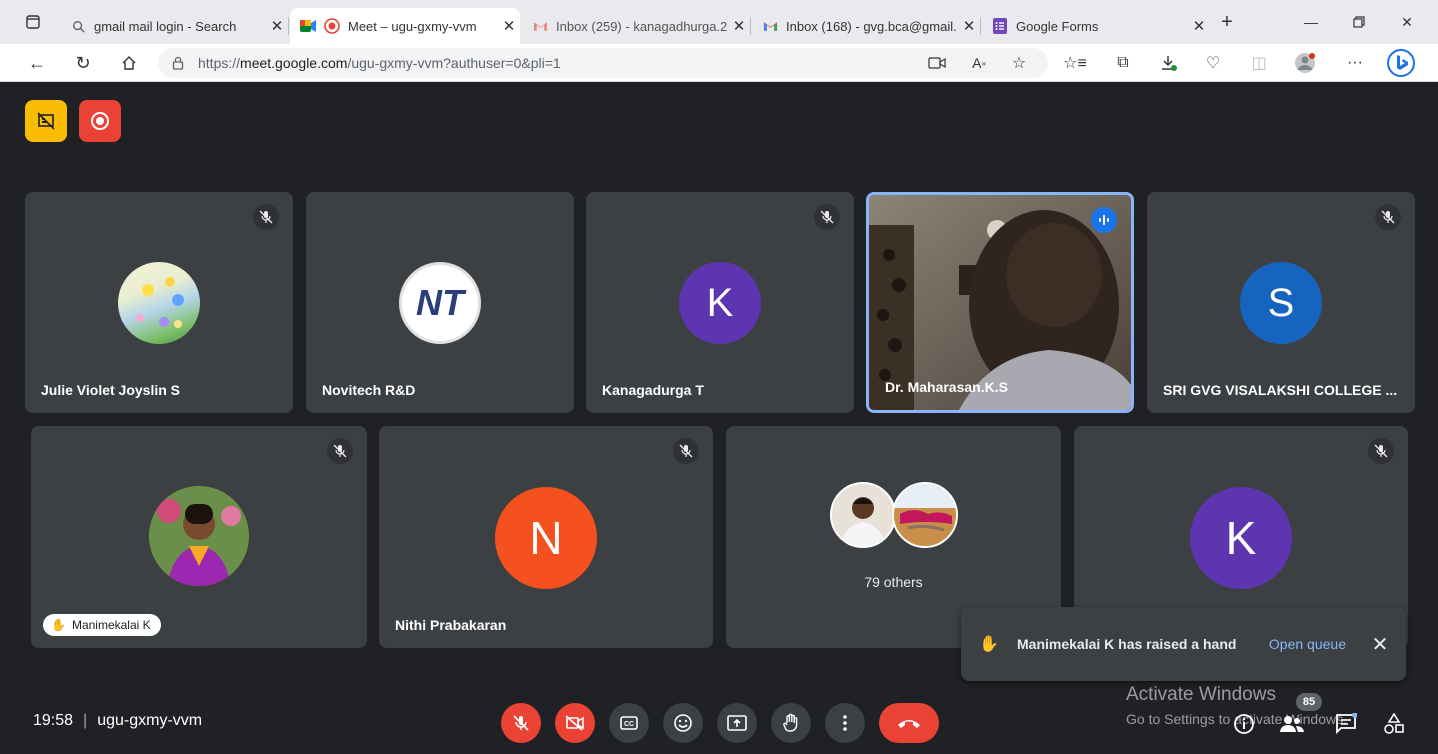  I want to click on participants-icon, so click(1292, 724).